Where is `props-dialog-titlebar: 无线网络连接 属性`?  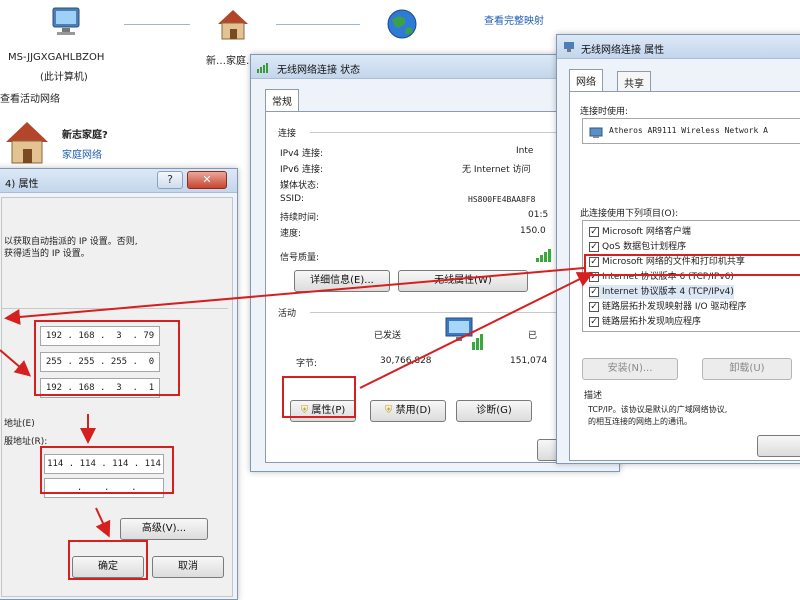 props-dialog-titlebar: 无线网络连接 属性 is located at coordinates (678, 47).